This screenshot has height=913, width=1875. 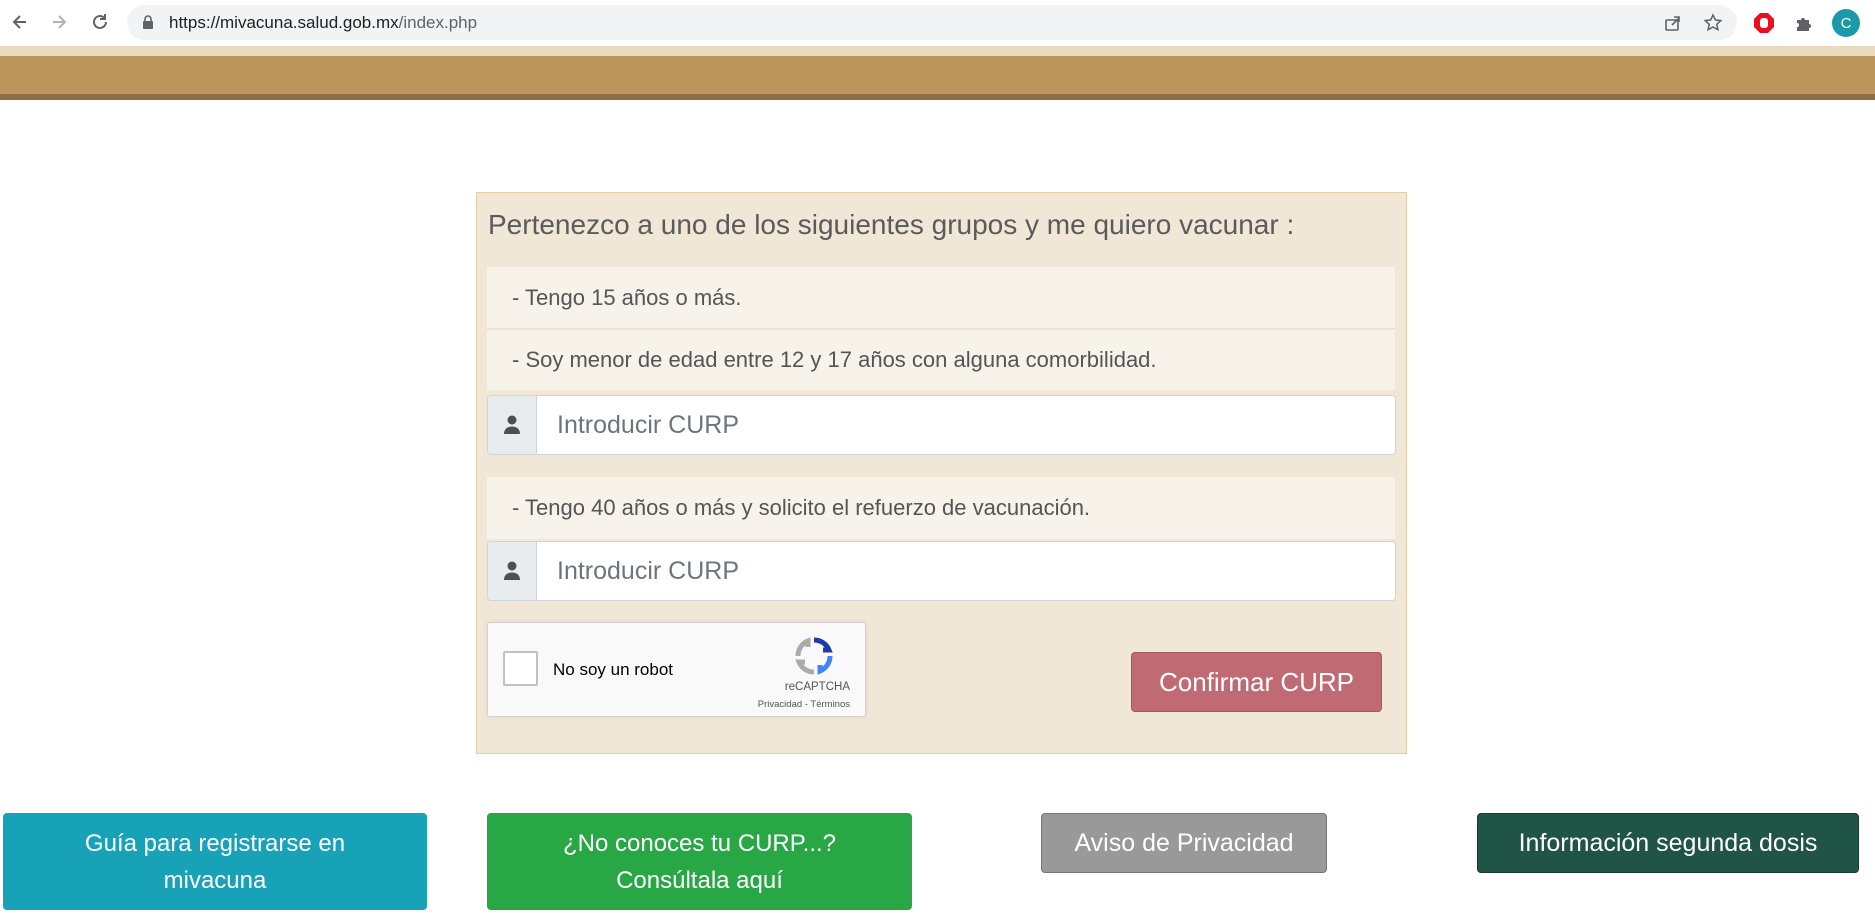 I want to click on registration-guide-label: Guía para registrarse en mivacuna, so click(x=215, y=861).